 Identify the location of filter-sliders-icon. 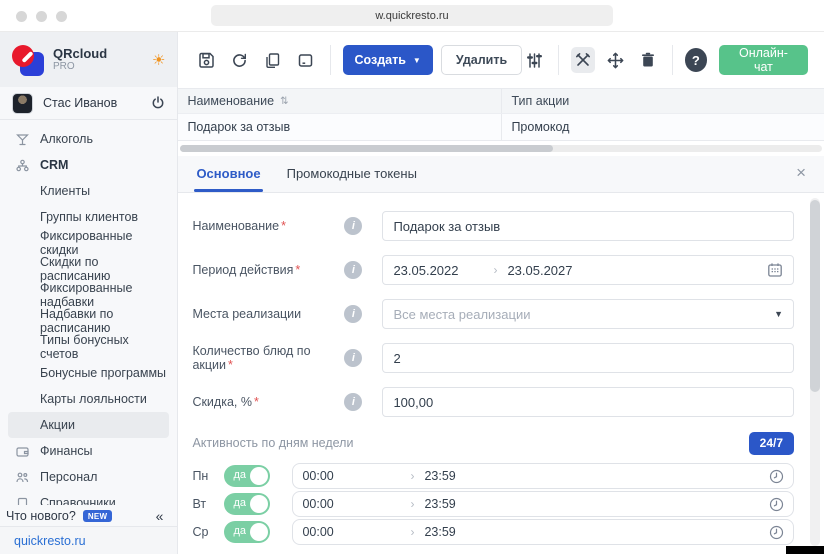
(534, 60).